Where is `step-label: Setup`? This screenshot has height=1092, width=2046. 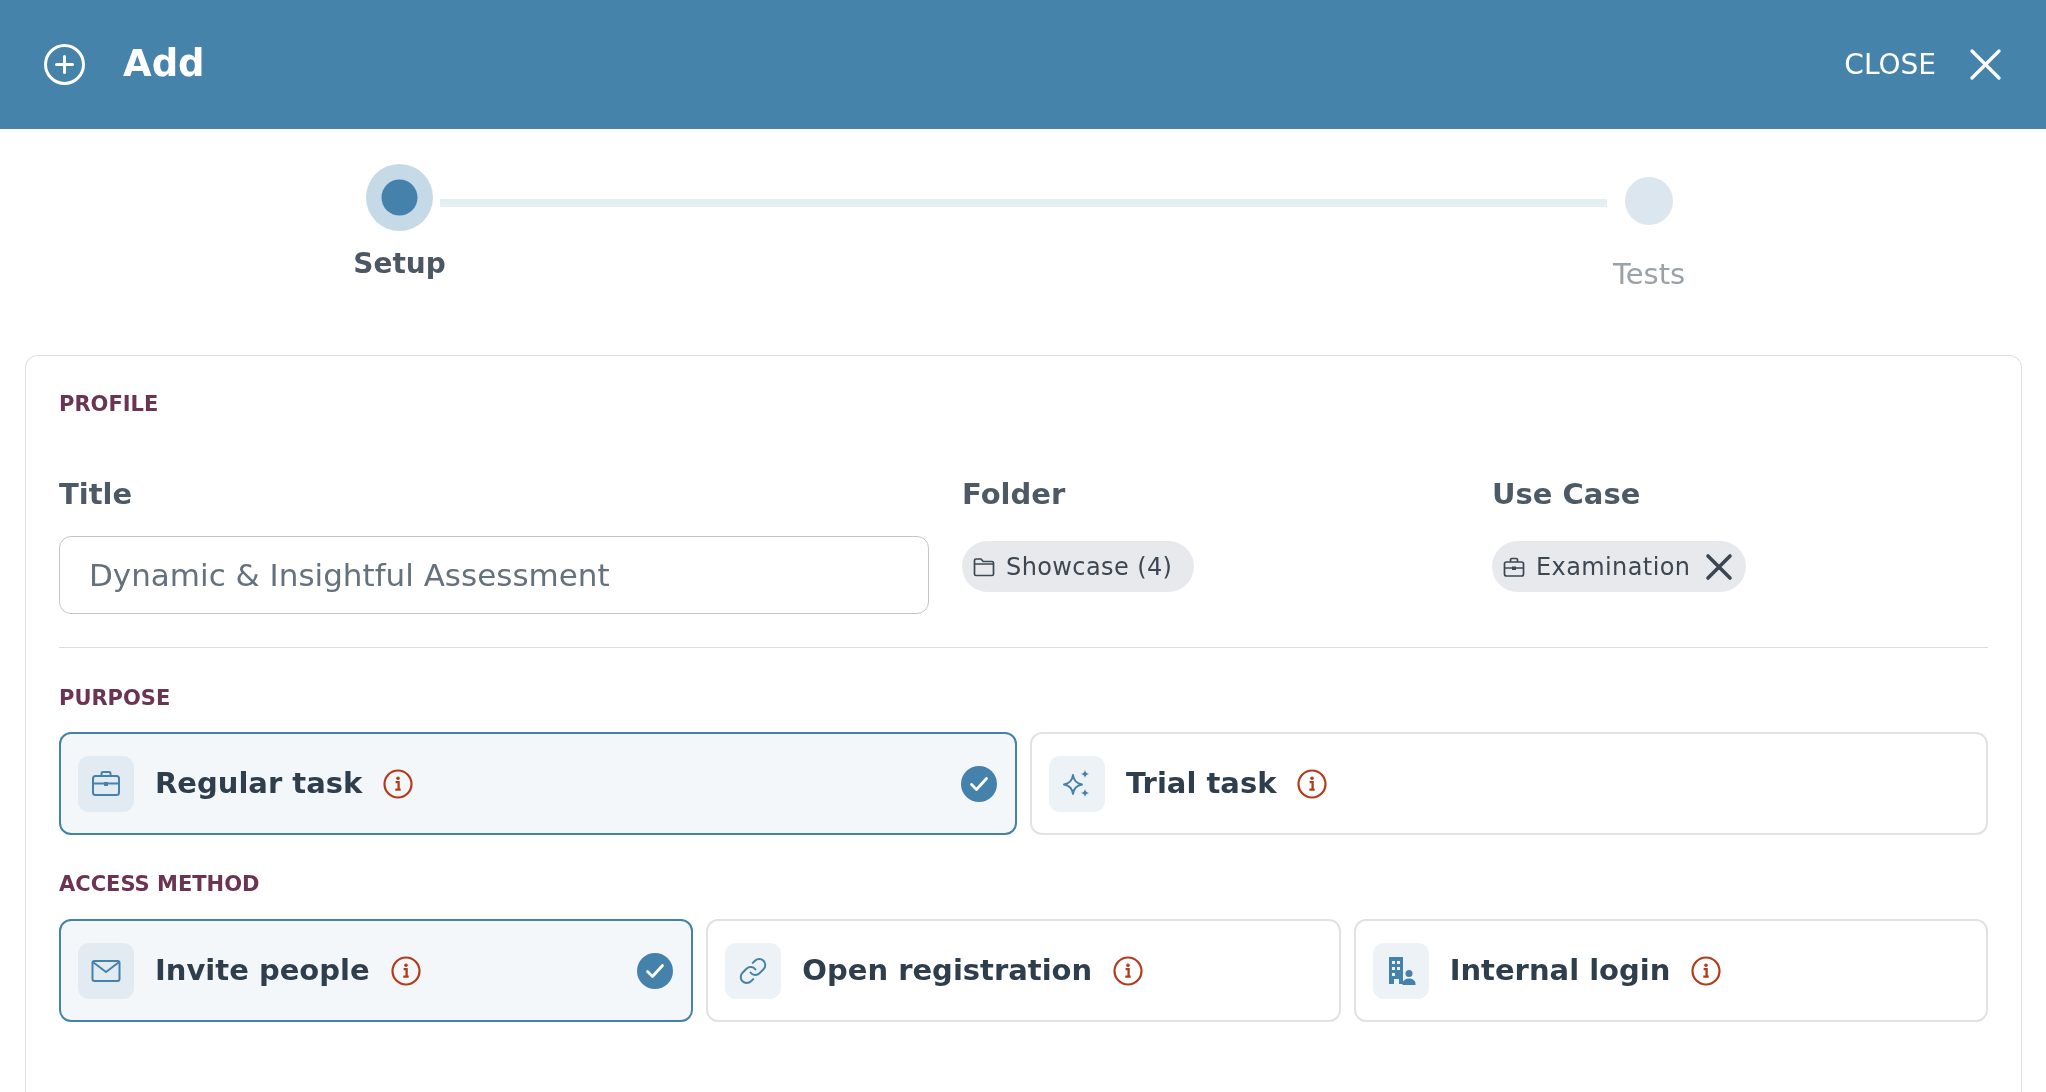 step-label: Setup is located at coordinates (399, 264).